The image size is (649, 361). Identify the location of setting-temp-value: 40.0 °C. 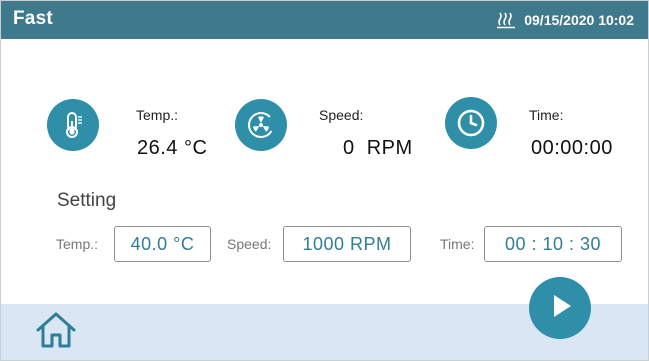
(162, 243).